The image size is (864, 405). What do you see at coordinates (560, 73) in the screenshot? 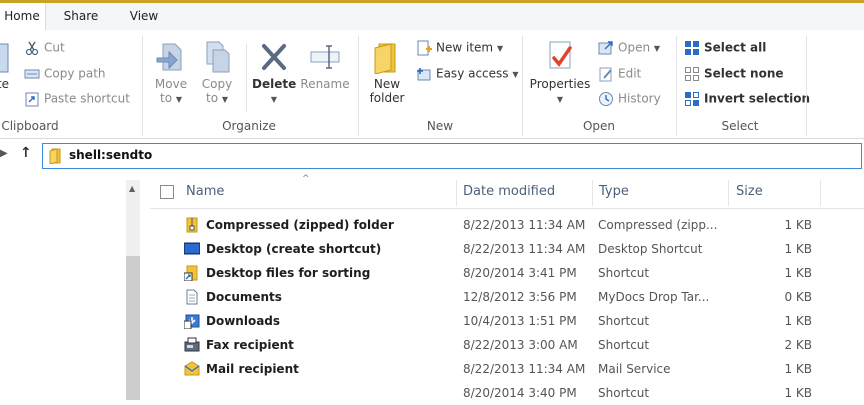
I see `properties-button: Properties ▼` at bounding box center [560, 73].